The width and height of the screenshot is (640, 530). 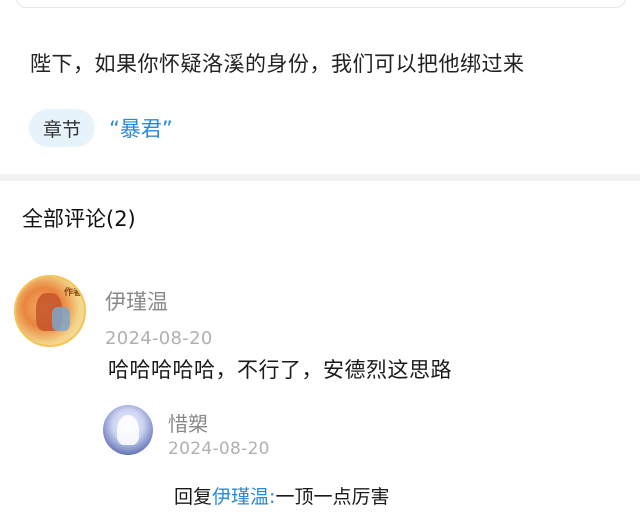 I want to click on chapter-title-link: “暴君”, so click(x=141, y=128).